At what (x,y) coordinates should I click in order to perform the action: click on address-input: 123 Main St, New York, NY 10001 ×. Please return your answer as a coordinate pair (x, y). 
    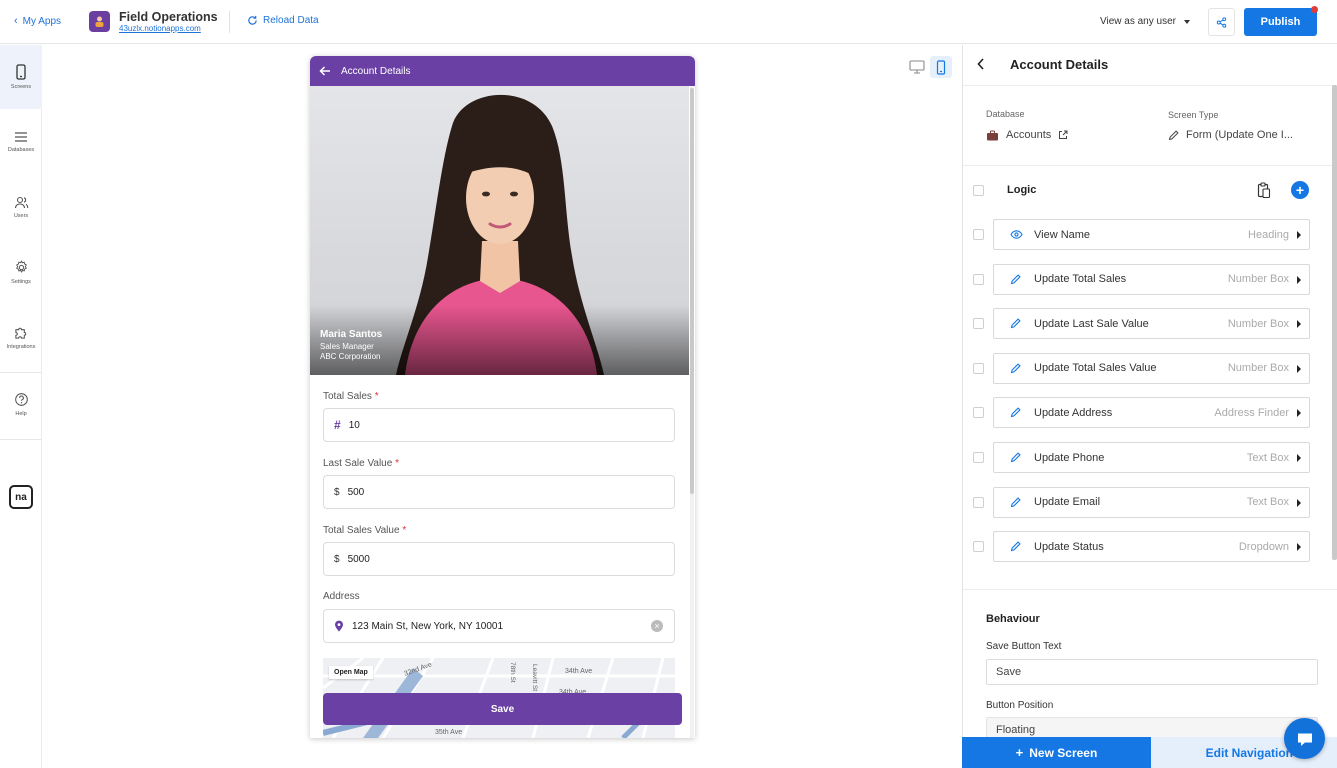
    Looking at the image, I should click on (499, 626).